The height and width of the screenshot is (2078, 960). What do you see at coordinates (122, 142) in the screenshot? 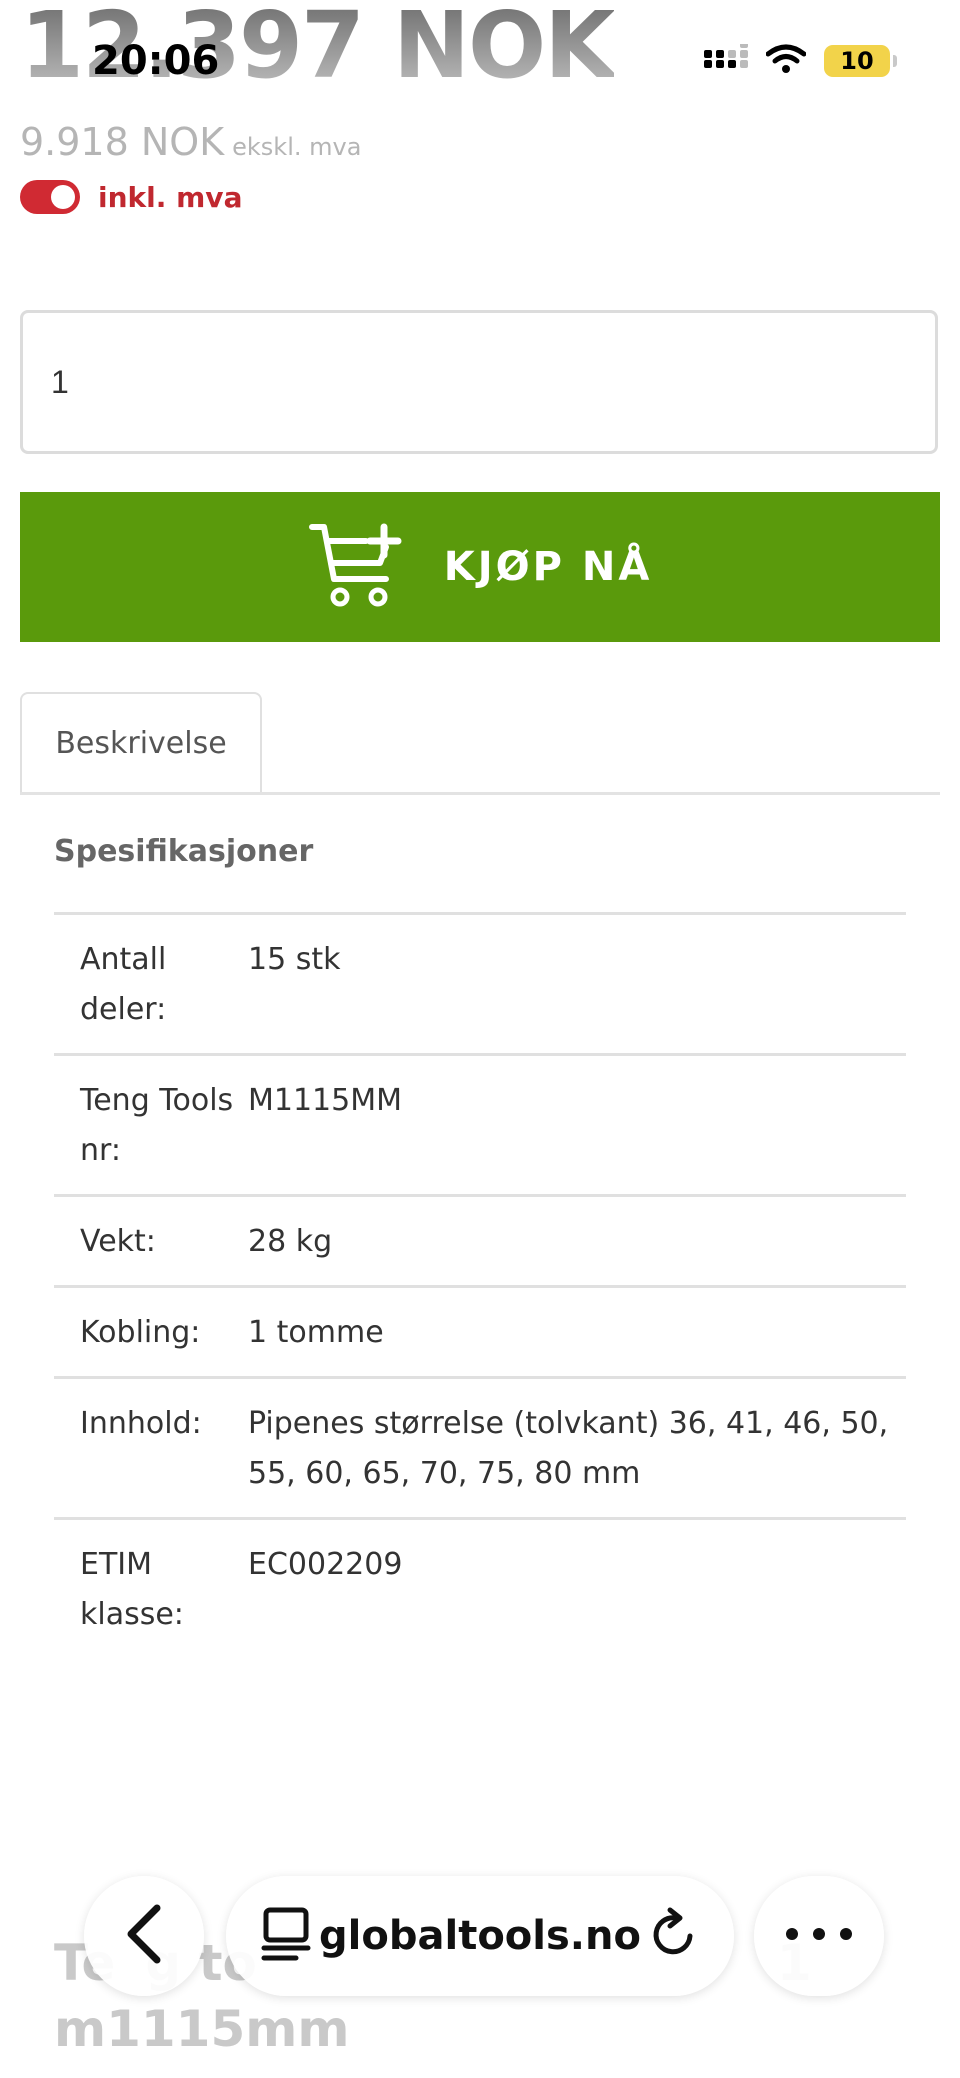
I see `price-excl-value: 9.918 NOK` at bounding box center [122, 142].